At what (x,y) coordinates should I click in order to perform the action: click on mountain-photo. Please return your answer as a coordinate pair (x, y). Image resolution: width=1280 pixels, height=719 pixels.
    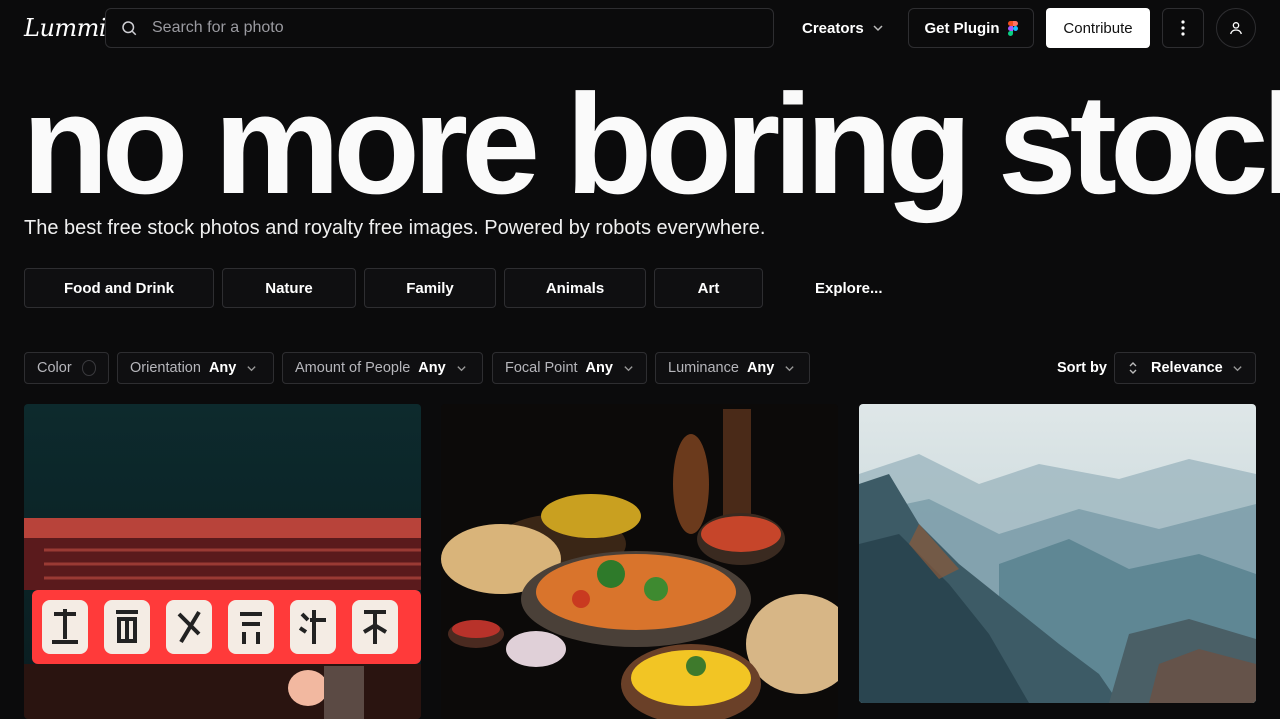
    Looking at the image, I should click on (1057, 553).